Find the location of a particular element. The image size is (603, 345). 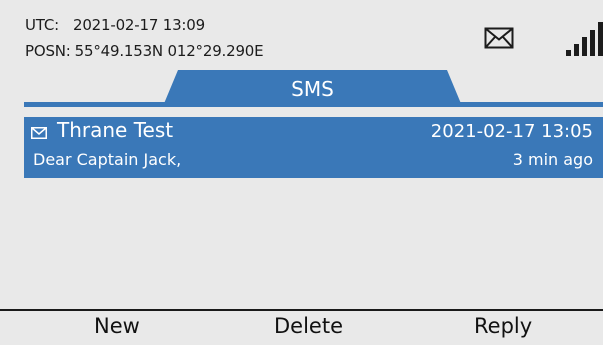

posn-value: 55°49.153N 012°29.290E is located at coordinates (169, 51).